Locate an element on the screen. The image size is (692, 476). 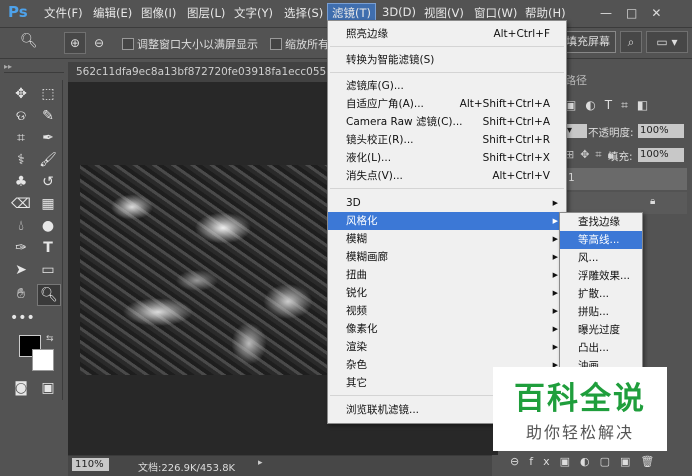
type-tool-icon: T is located at coordinates (48, 248).